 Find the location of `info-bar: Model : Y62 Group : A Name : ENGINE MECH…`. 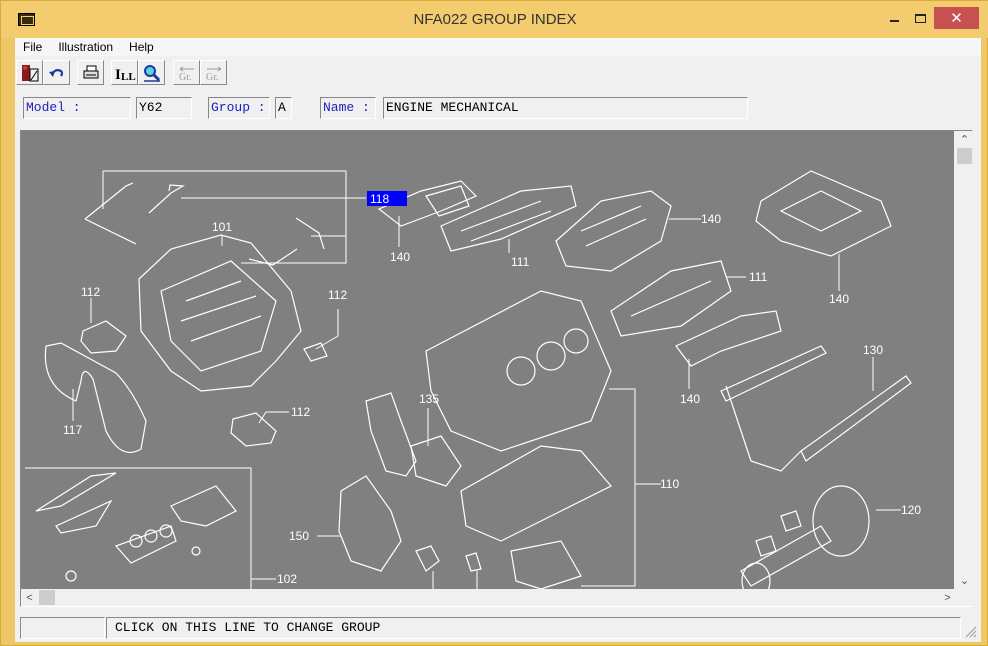

info-bar: Model : Y62 Group : A Name : ENGINE MECH… is located at coordinates (498, 109).